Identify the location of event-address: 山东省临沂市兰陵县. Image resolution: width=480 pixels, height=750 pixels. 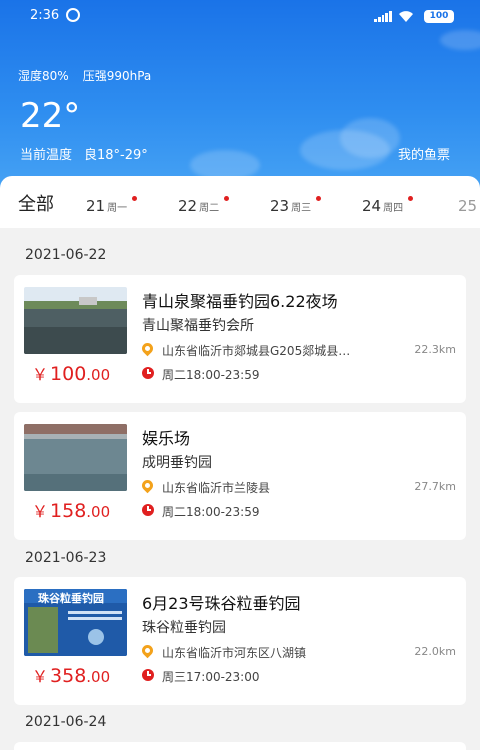
(216, 488).